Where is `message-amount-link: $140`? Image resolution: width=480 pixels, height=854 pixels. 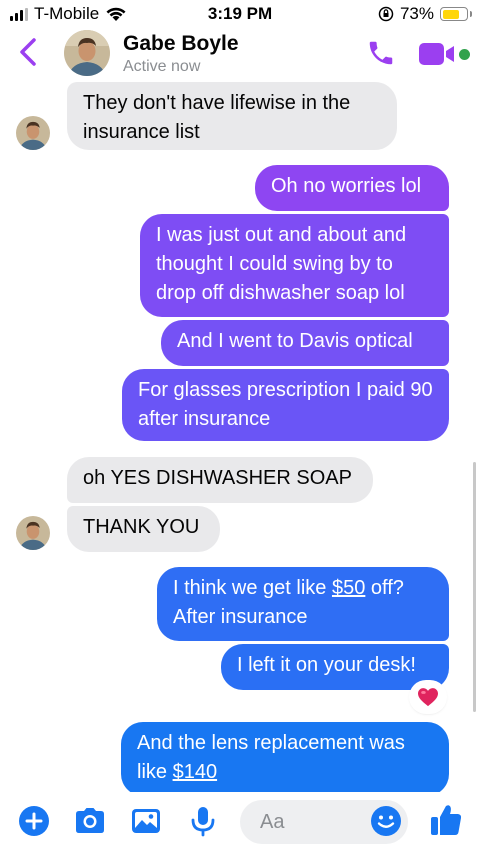 message-amount-link: $140 is located at coordinates (195, 772).